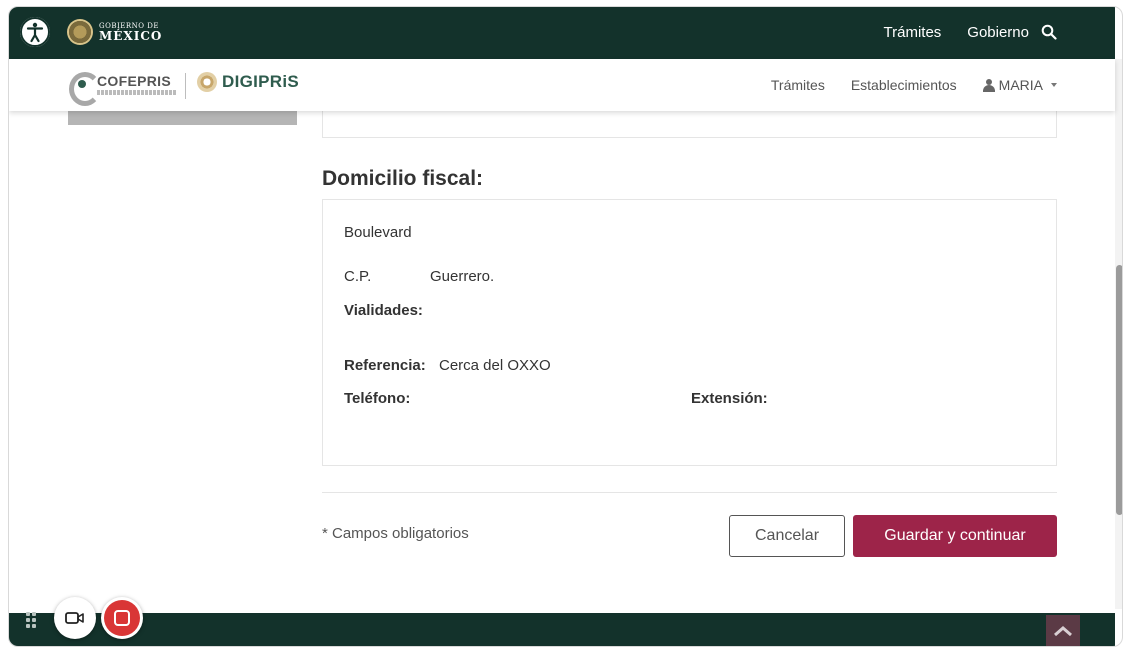 The height and width of the screenshot is (666, 1132). I want to click on cofepris-logo: COFEPRIS, so click(123, 89).